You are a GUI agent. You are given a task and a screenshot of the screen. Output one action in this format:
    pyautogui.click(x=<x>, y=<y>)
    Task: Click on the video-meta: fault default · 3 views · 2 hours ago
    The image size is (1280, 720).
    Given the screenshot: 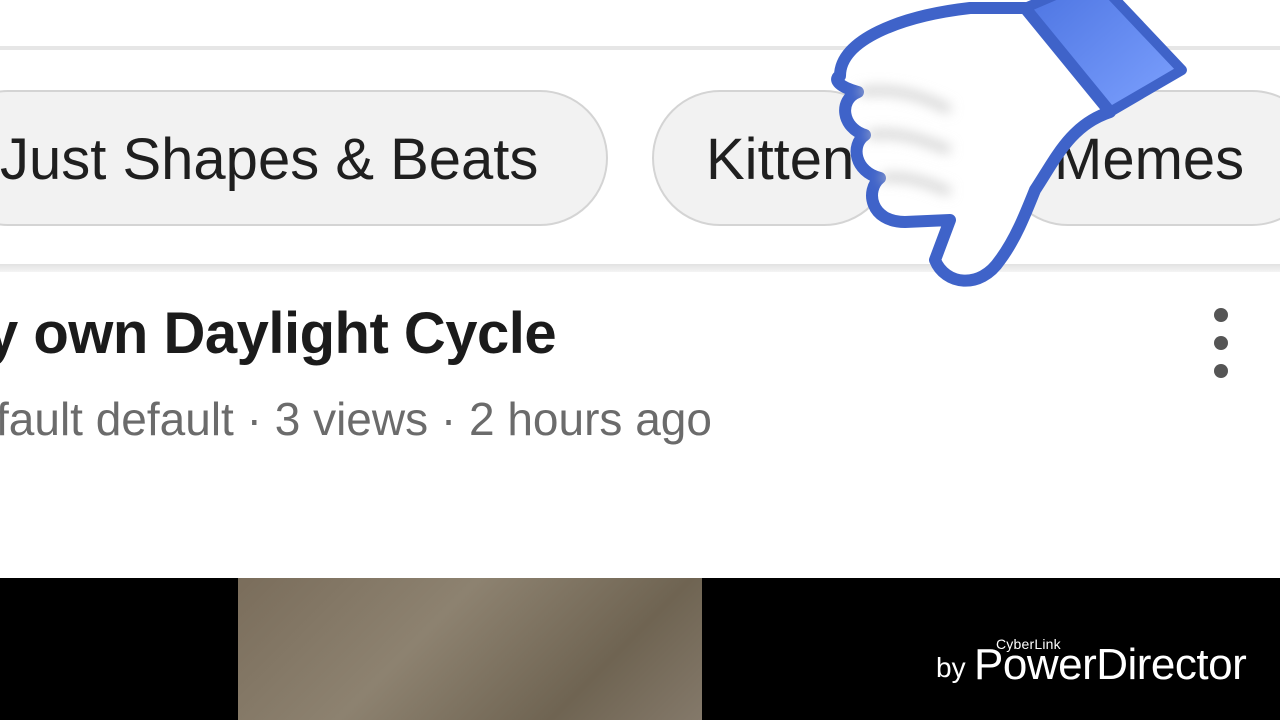 What is the action you would take?
    pyautogui.click(x=356, y=419)
    